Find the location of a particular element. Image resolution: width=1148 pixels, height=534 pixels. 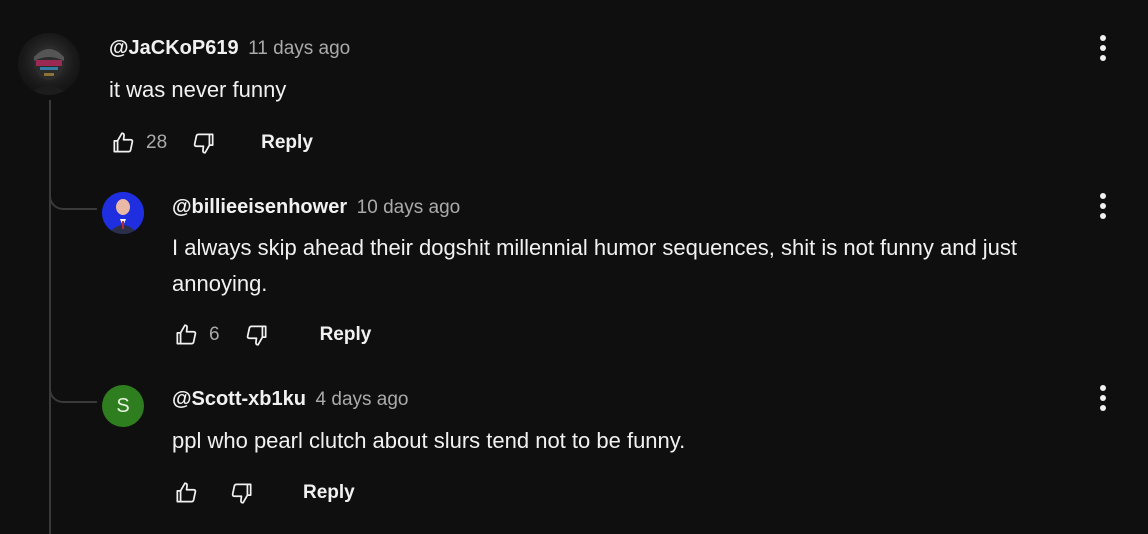

comment-actions: 6 Reply is located at coordinates (270, 335).